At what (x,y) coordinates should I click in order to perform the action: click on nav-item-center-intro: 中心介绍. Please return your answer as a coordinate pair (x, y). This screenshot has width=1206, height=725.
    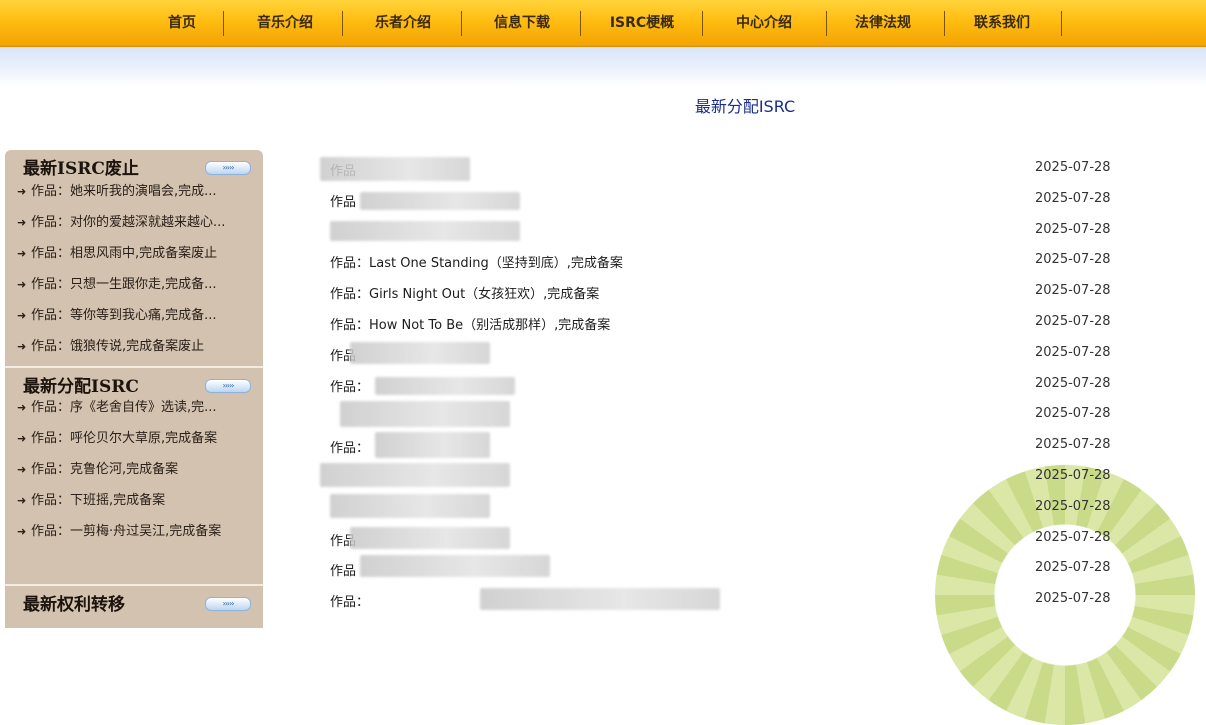
    Looking at the image, I should click on (764, 23).